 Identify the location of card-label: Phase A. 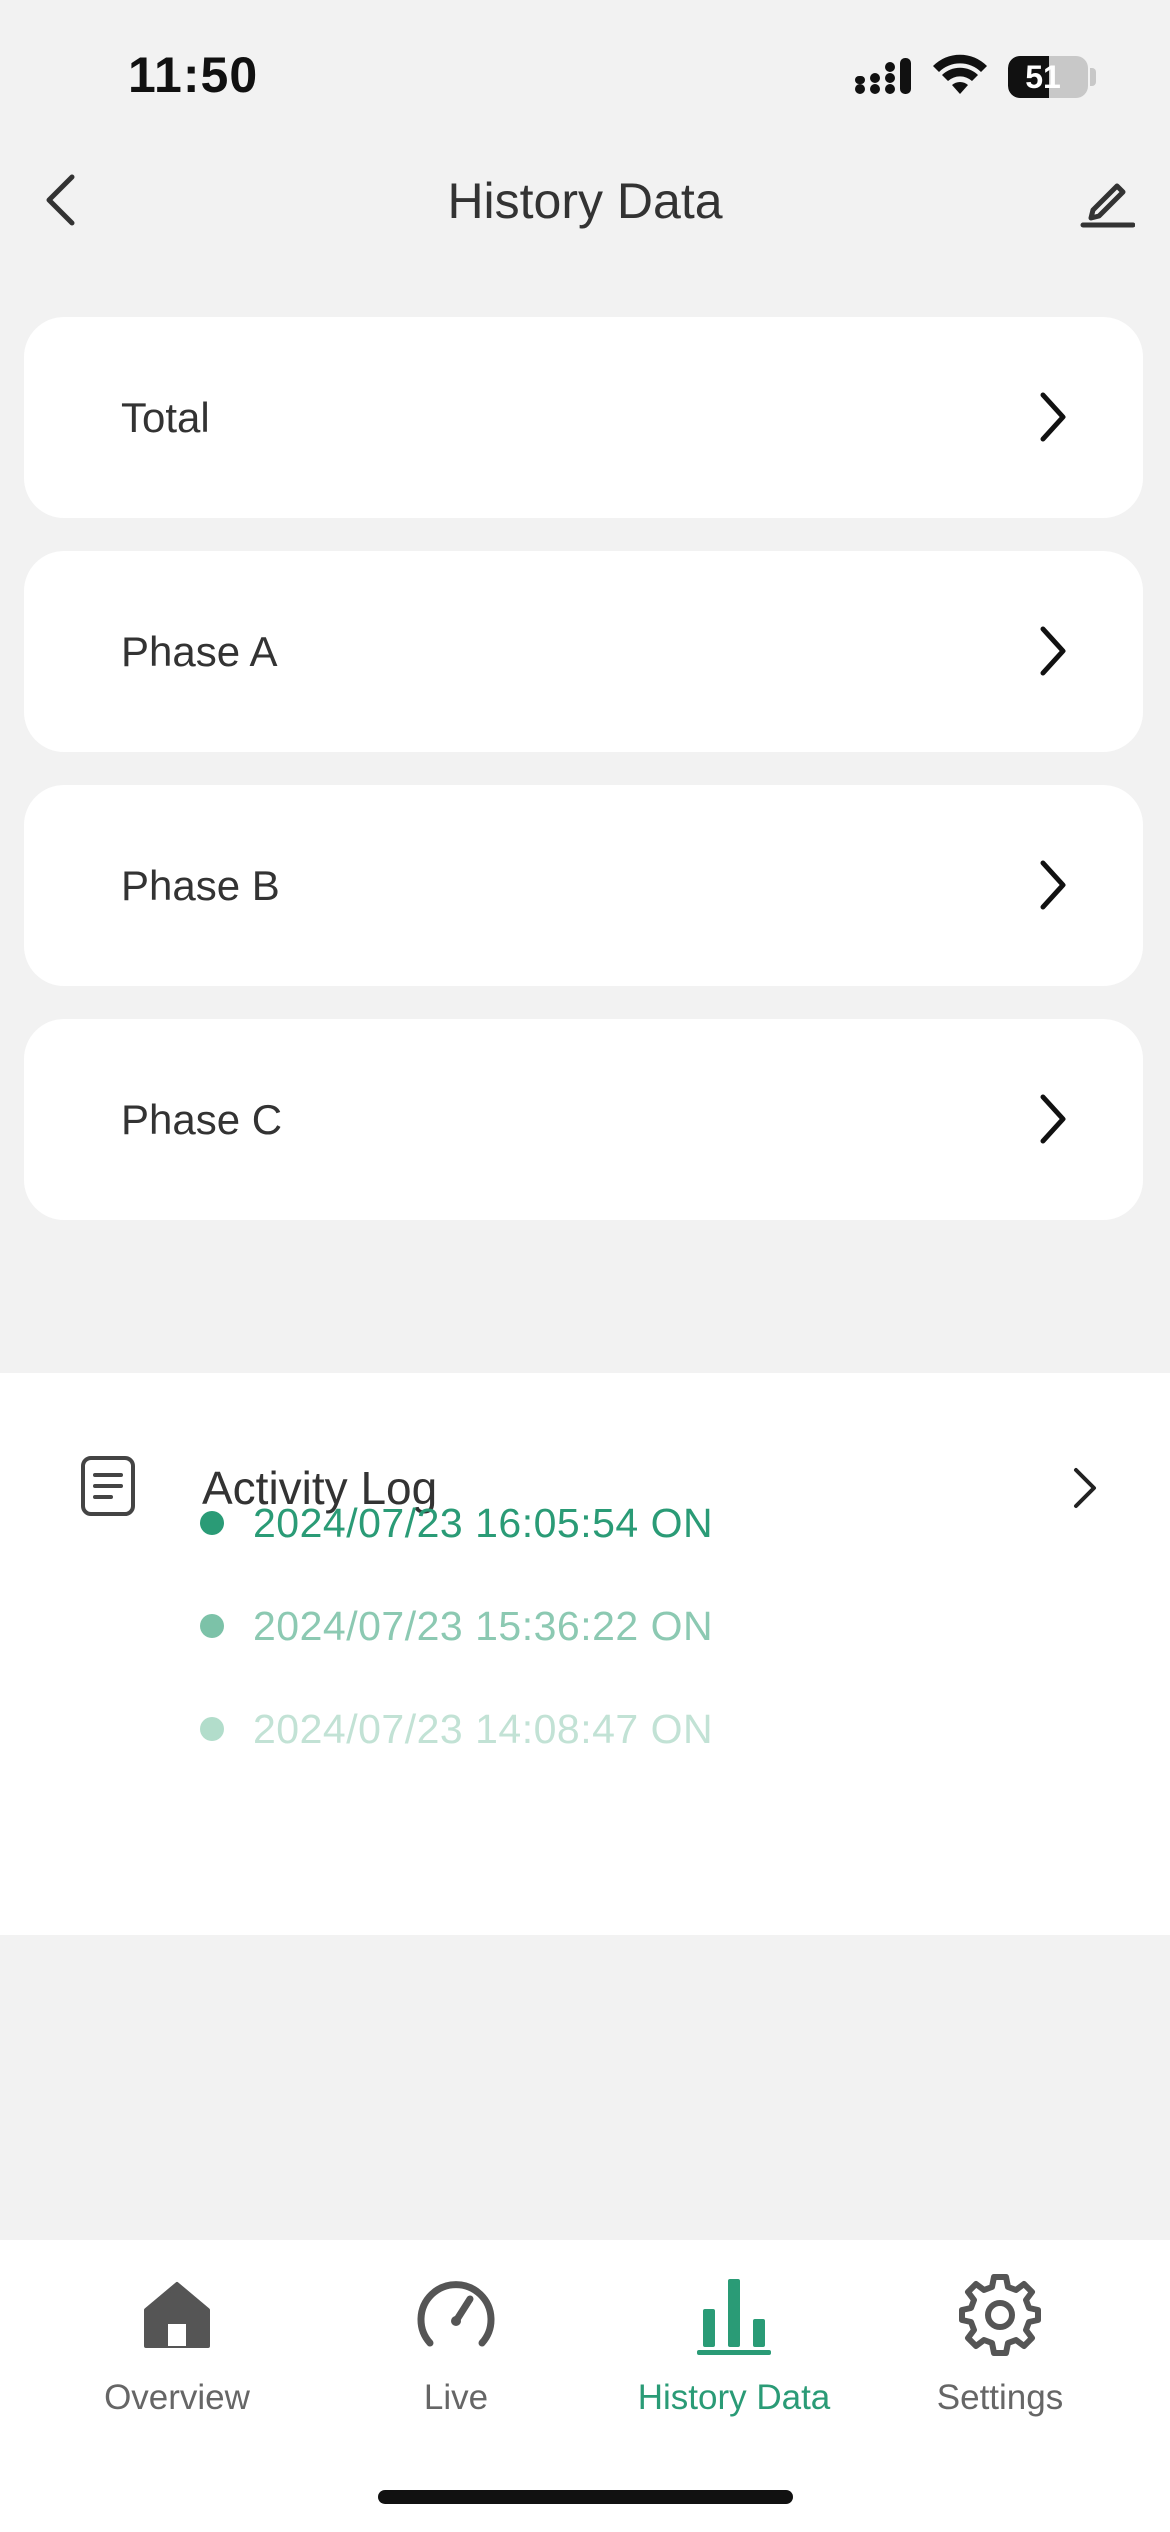
(199, 651).